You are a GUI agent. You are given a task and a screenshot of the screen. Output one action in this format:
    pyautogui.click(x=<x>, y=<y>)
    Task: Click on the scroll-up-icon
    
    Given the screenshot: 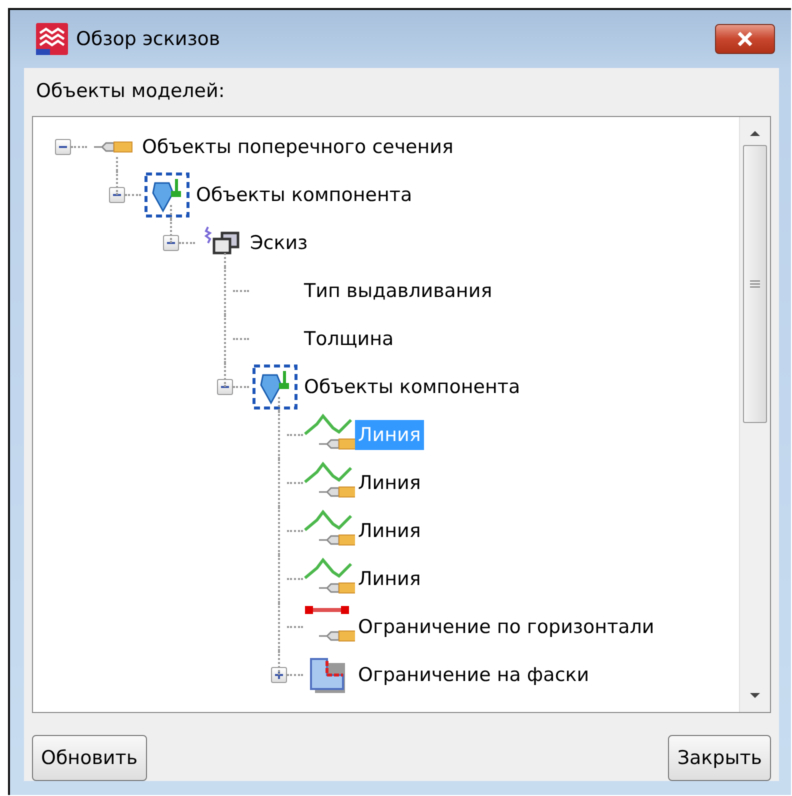 What is the action you would take?
    pyautogui.click(x=755, y=133)
    